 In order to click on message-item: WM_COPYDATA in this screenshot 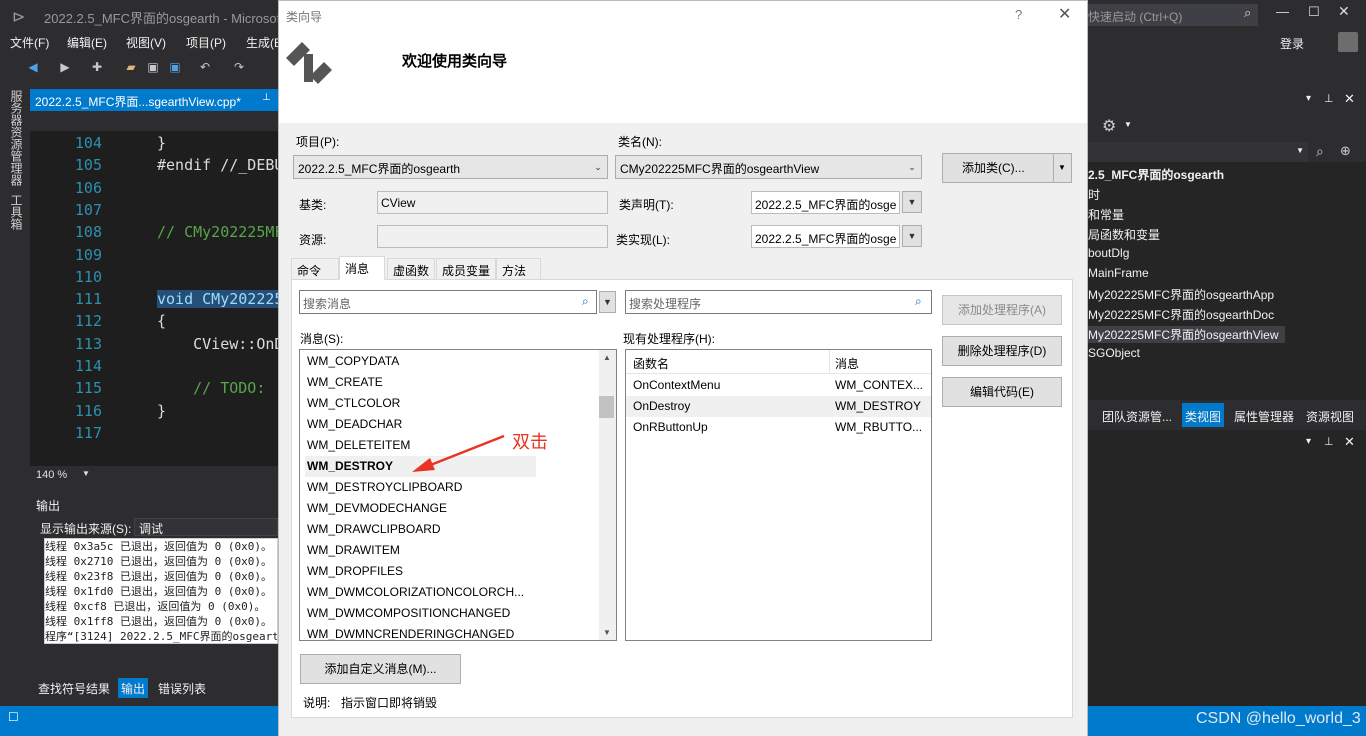, I will do `click(353, 361)`.